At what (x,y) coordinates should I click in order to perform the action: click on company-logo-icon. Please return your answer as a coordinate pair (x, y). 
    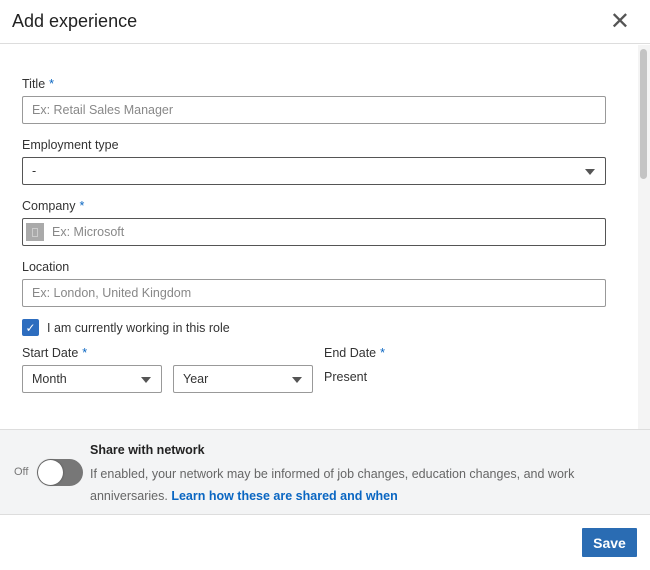
    Looking at the image, I should click on (35, 232).